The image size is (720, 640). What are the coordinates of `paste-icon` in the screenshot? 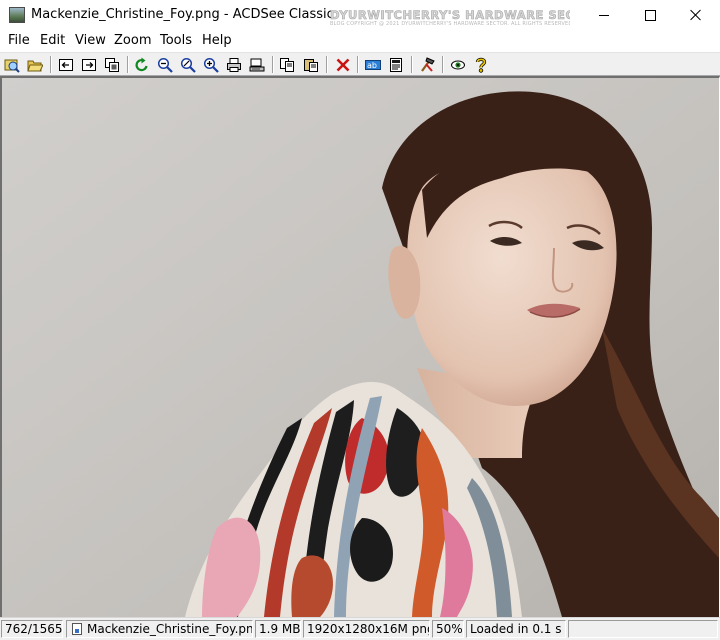 It's located at (311, 65).